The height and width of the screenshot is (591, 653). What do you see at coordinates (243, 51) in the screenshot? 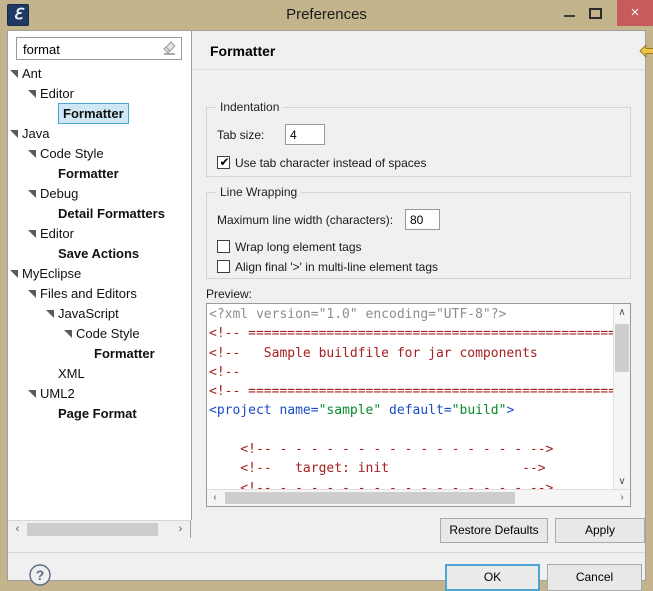
I see `page-title: Formatter` at bounding box center [243, 51].